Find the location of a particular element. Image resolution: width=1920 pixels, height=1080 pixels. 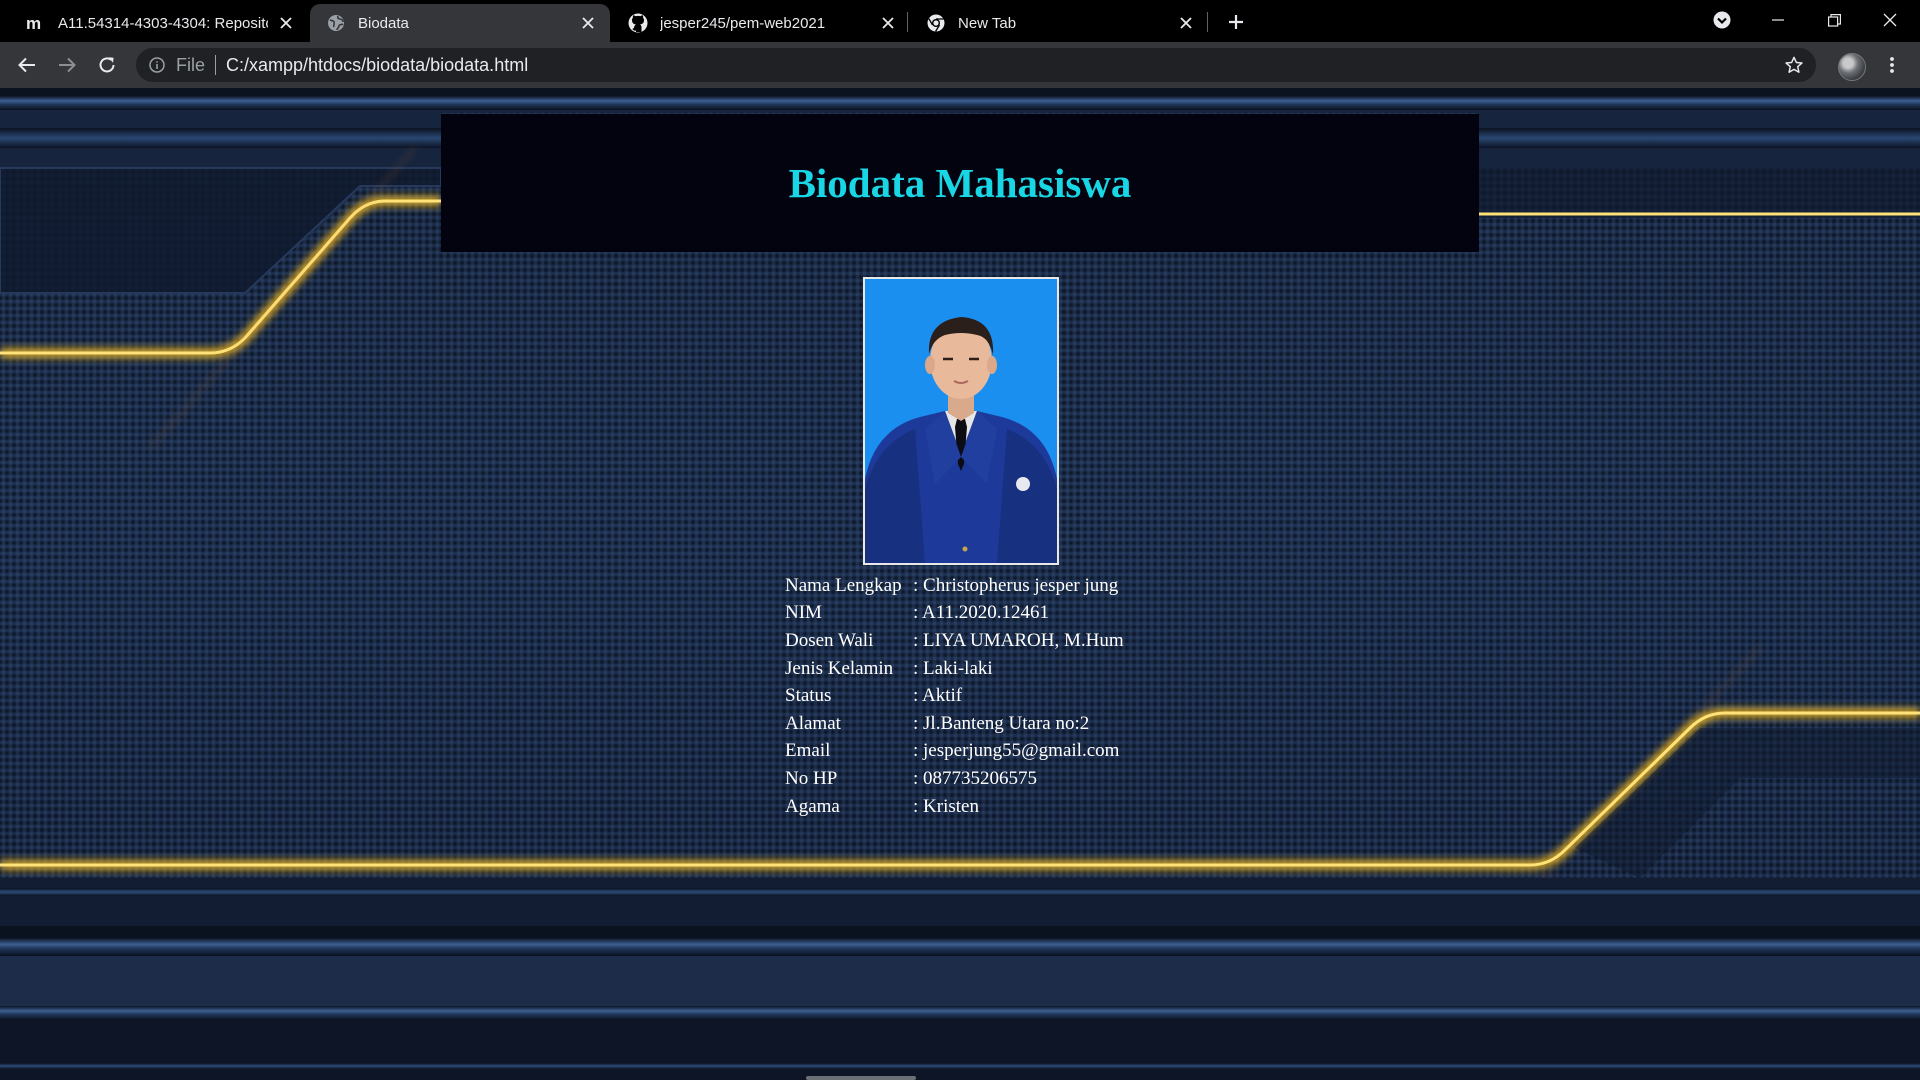

tab-moodle: m A11.54314-4303-4304: Repositor is located at coordinates (159, 23).